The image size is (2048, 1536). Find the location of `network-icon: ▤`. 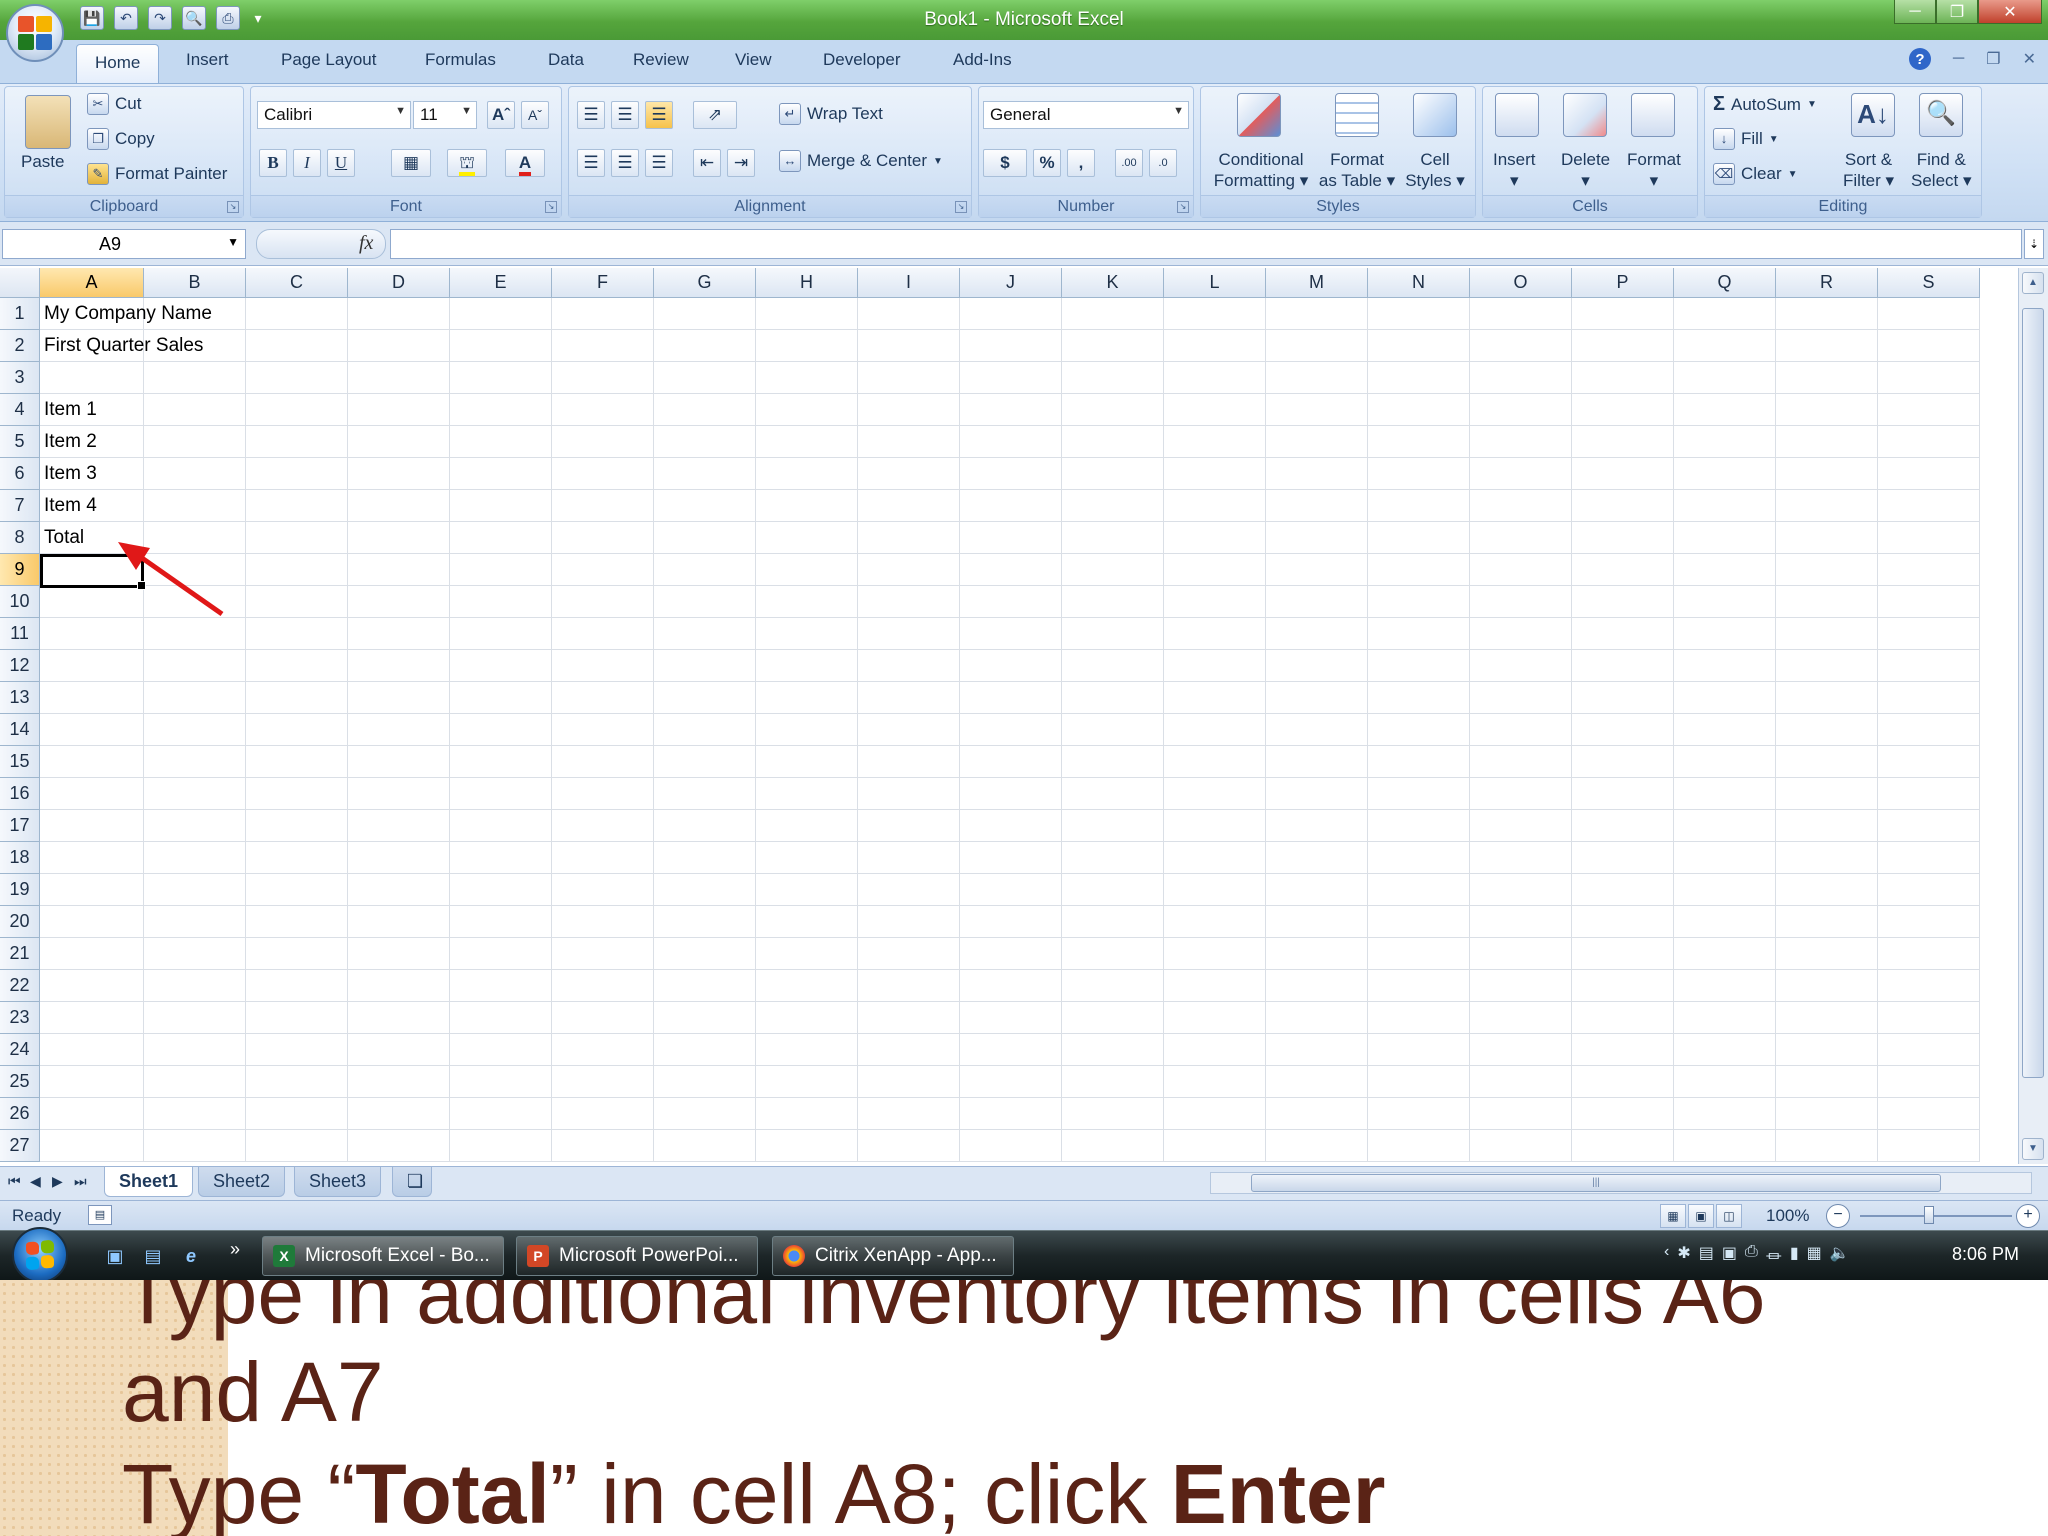

network-icon: ▤ is located at coordinates (1706, 1255).